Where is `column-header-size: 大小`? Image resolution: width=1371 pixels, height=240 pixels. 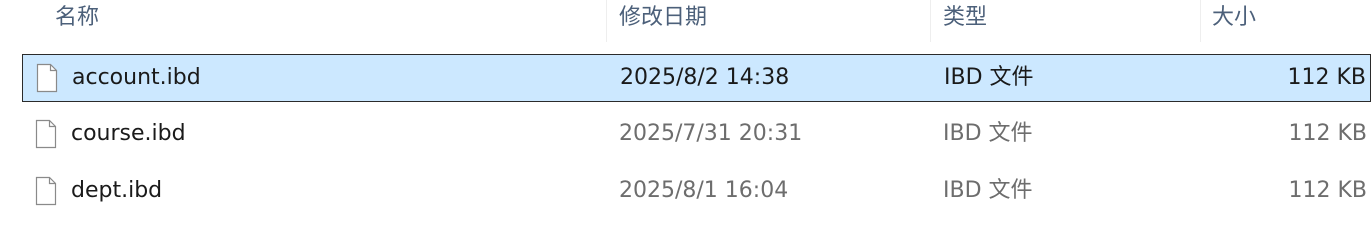
column-header-size: 大小 is located at coordinates (1234, 21).